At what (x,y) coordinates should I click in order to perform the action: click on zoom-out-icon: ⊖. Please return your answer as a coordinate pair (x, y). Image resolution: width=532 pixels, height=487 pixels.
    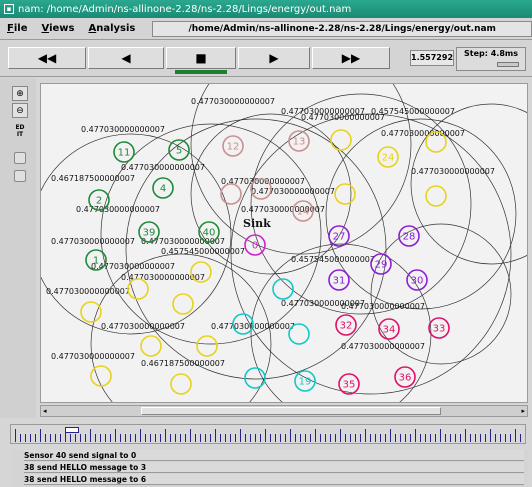
    Looking at the image, I should click on (20, 110).